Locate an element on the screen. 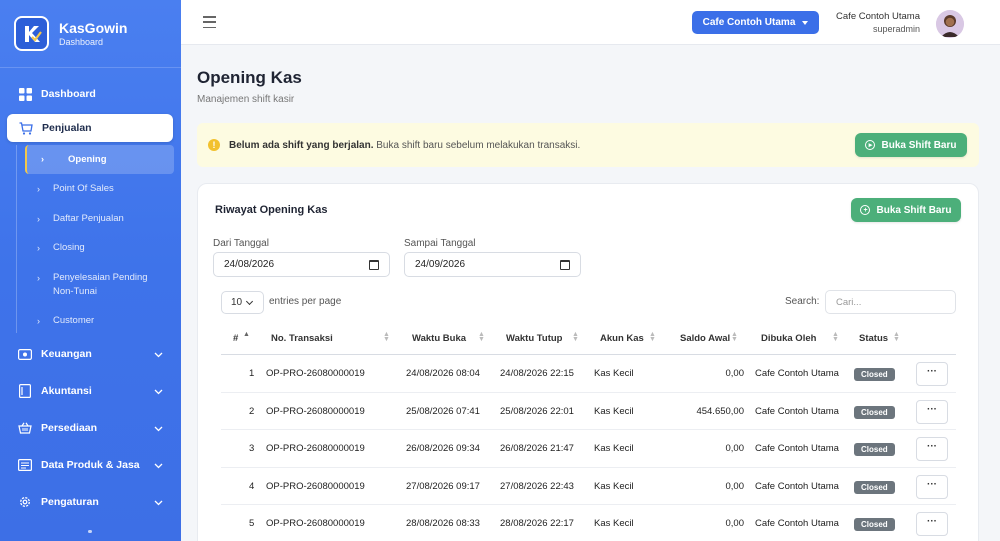  user-role: superadmin is located at coordinates (896, 29).